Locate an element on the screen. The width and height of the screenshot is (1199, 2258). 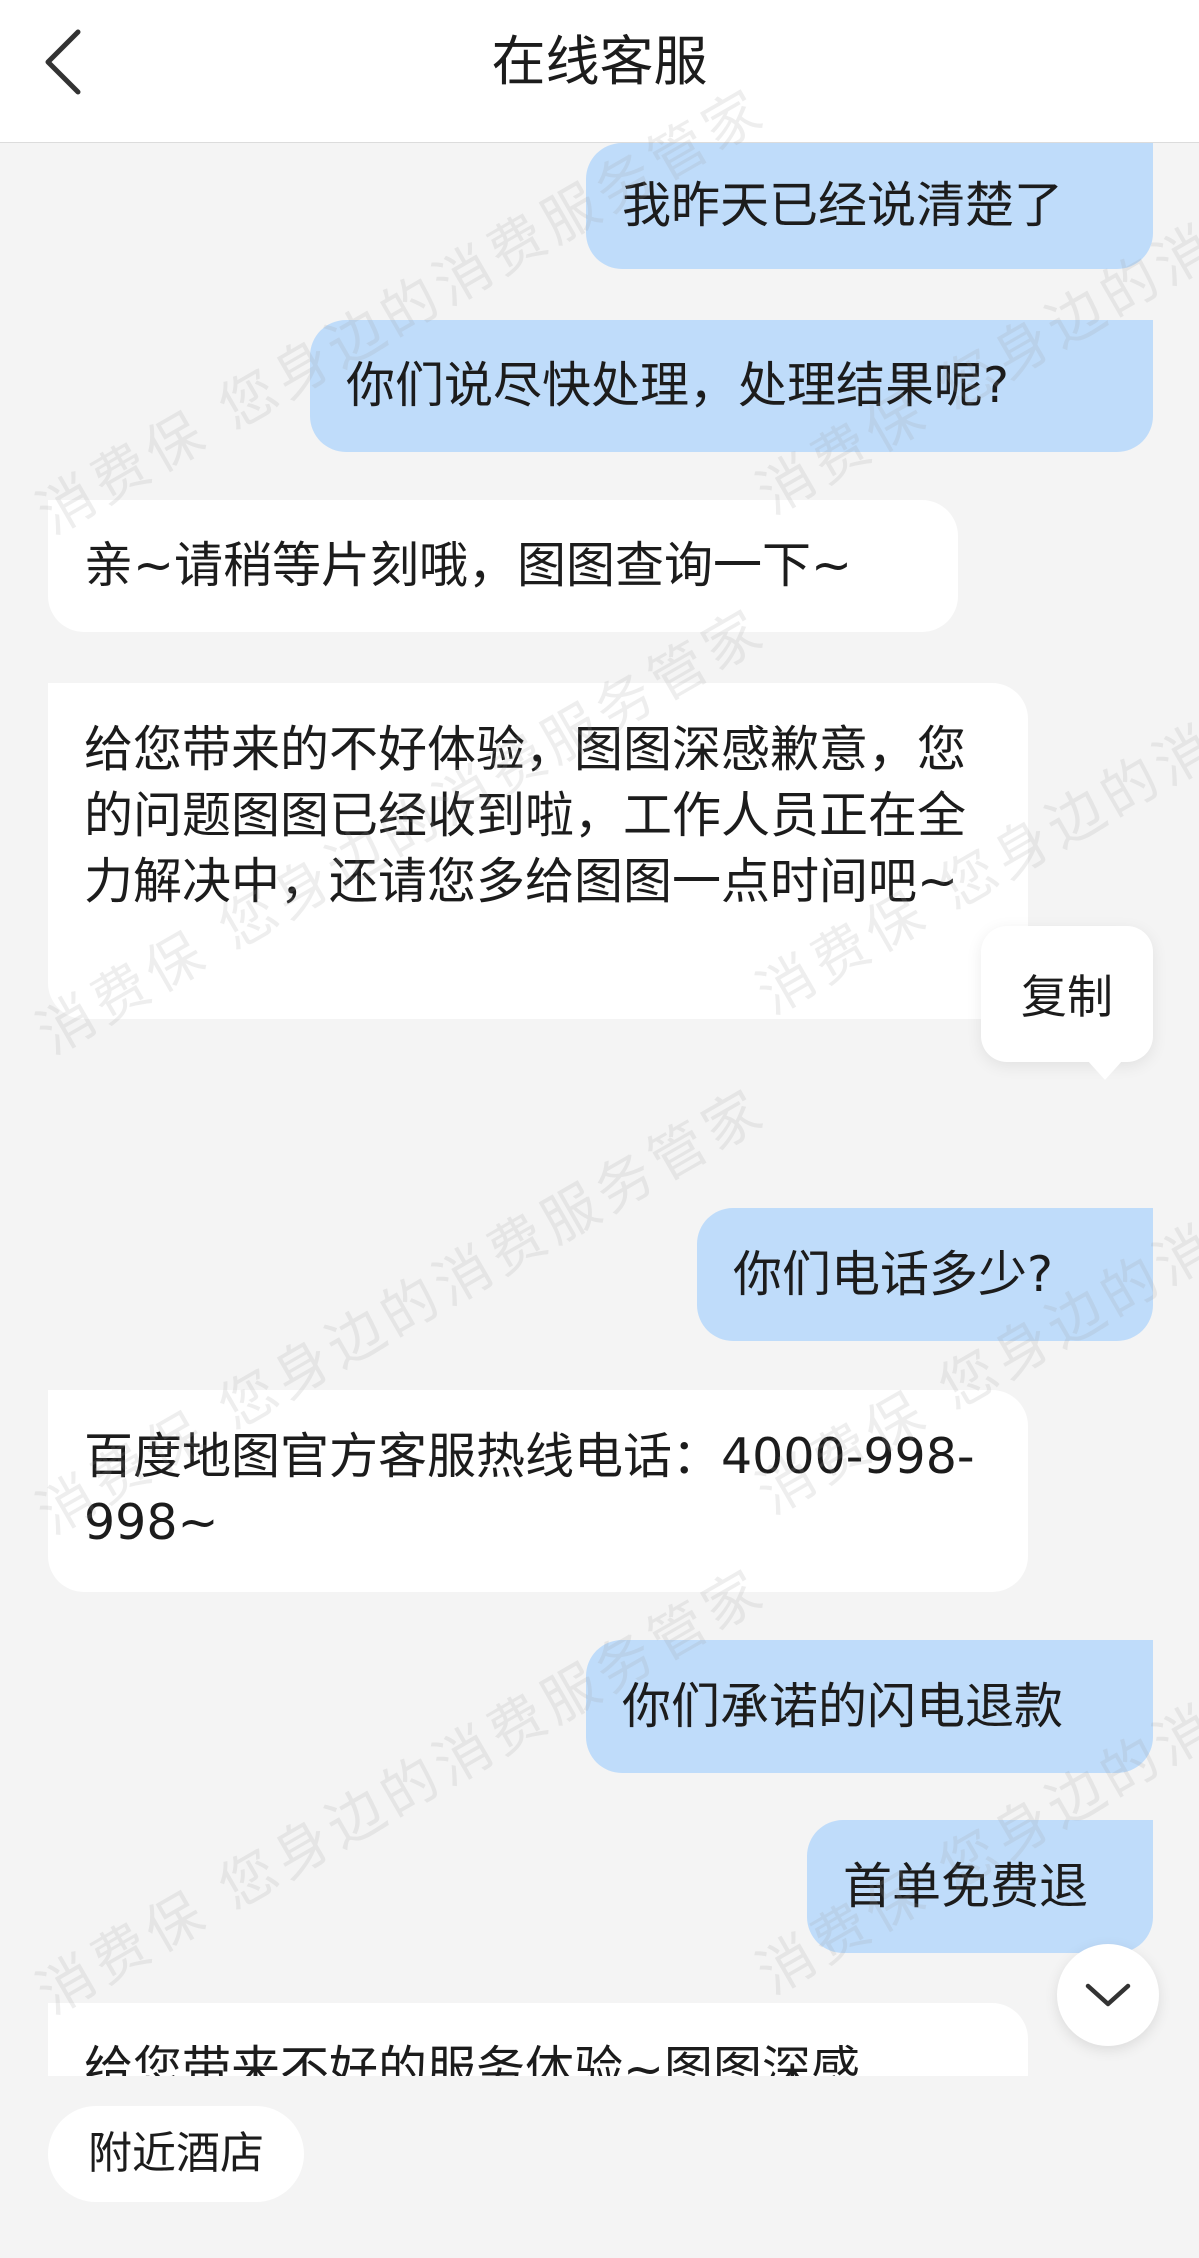
copy-menu-item: 复制 is located at coordinates (1067, 1003).